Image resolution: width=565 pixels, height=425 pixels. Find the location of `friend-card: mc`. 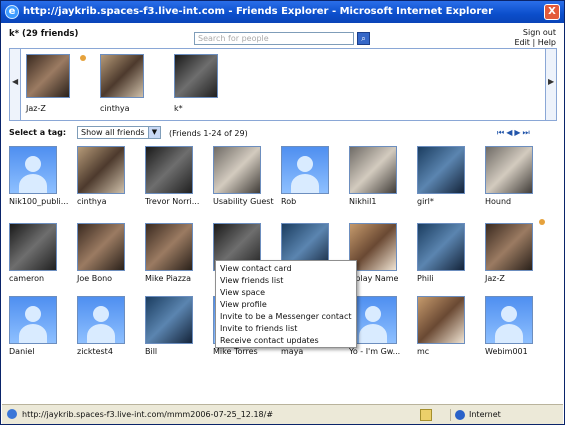

friend-card: mc is located at coordinates (451, 326).